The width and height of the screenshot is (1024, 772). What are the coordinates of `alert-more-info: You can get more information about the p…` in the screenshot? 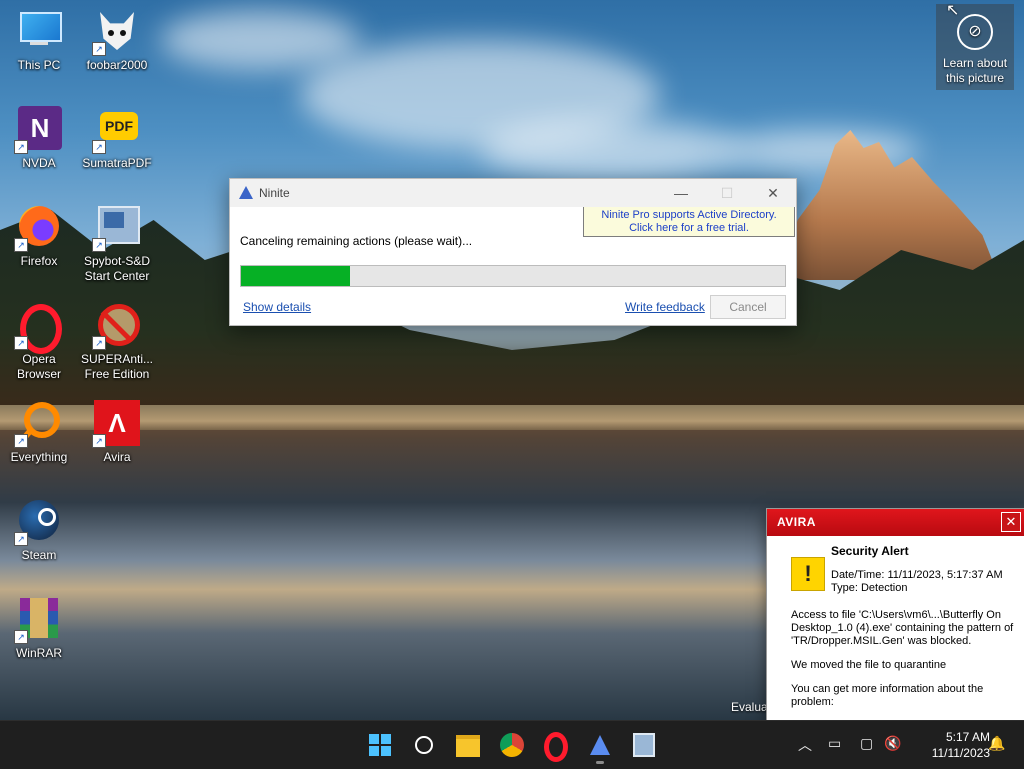 It's located at (887, 695).